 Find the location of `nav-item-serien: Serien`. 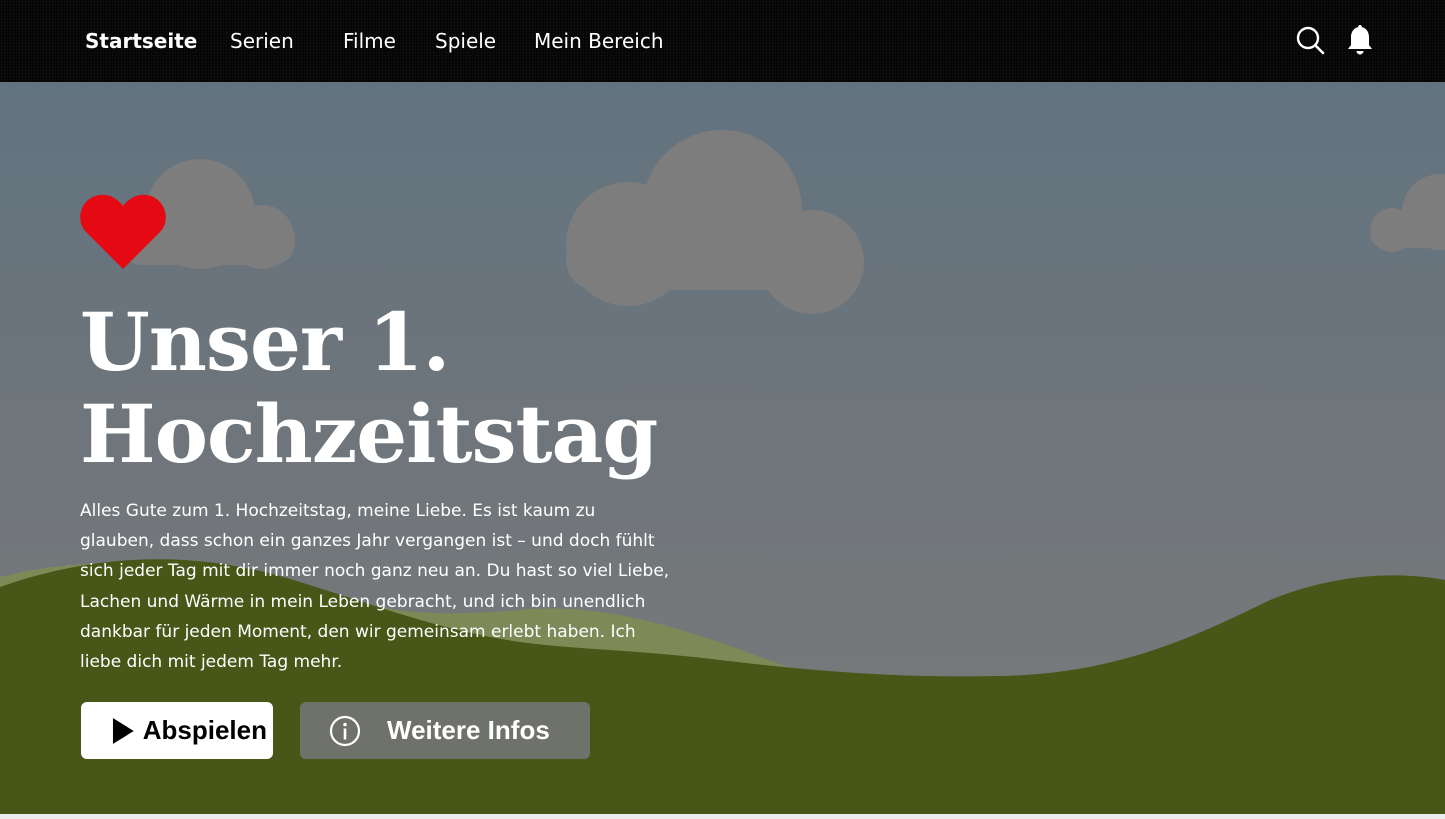

nav-item-serien: Serien is located at coordinates (262, 41).